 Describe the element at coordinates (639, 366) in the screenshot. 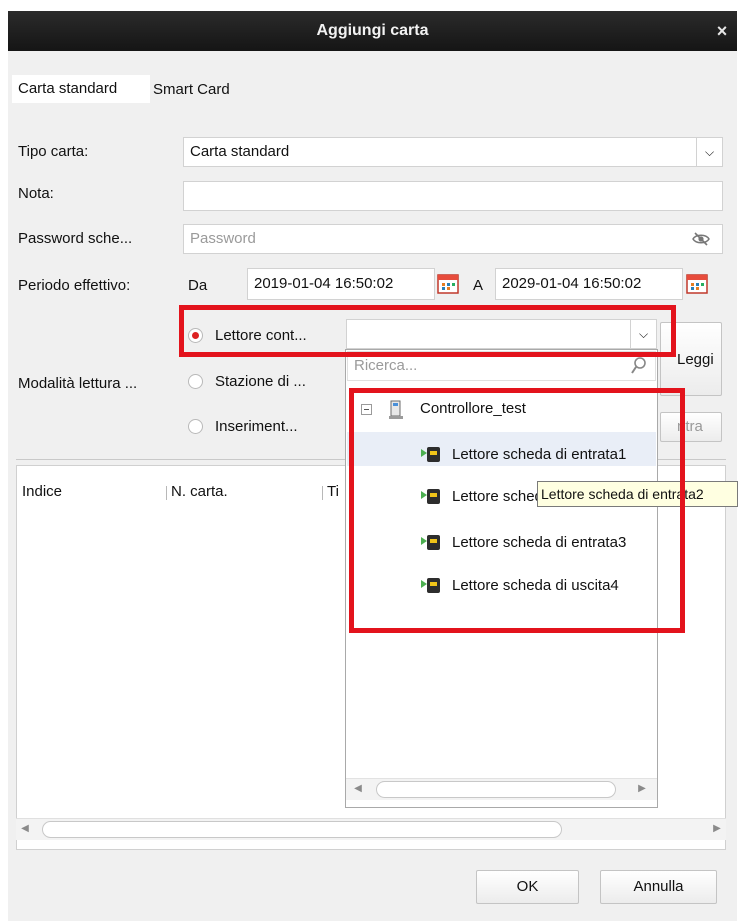

I see `search-icon` at that location.